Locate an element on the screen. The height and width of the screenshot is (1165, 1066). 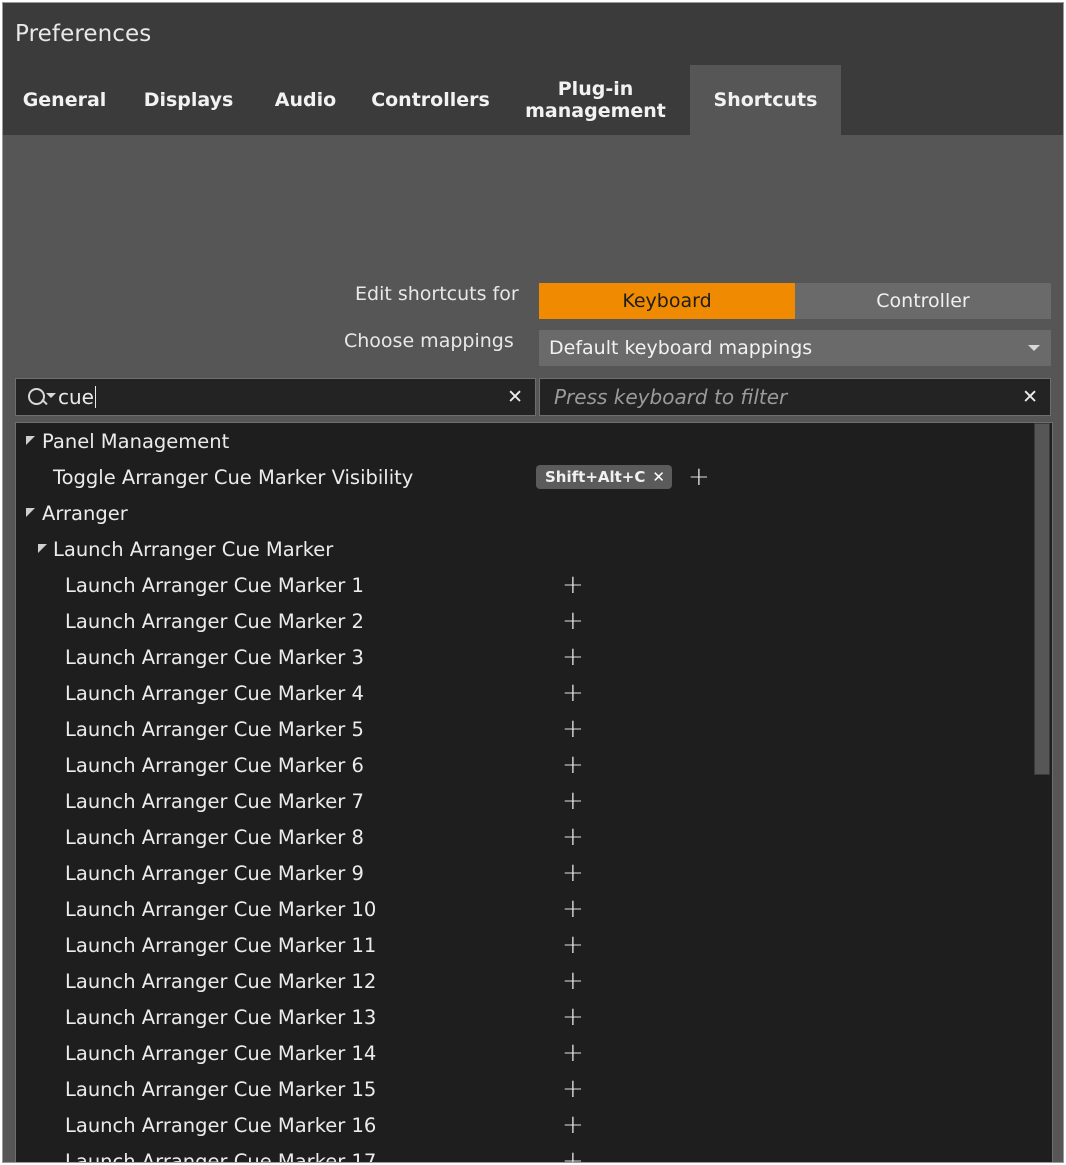
tab-label: Audio is located at coordinates (305, 99).